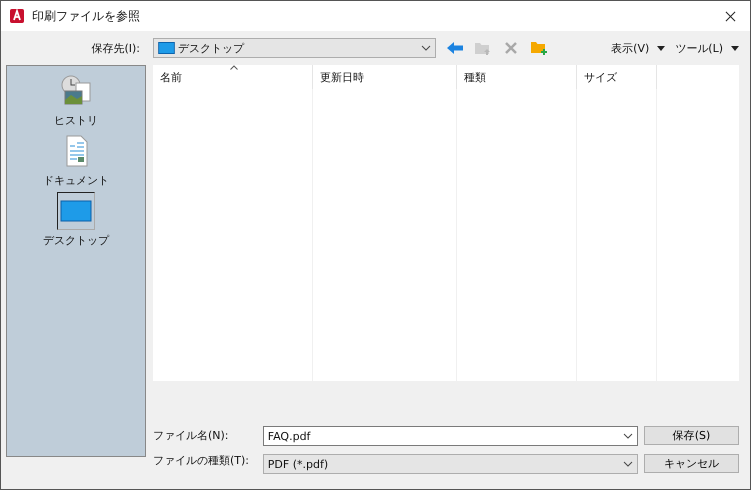 The image size is (751, 490). I want to click on new-folder-icon, so click(539, 48).